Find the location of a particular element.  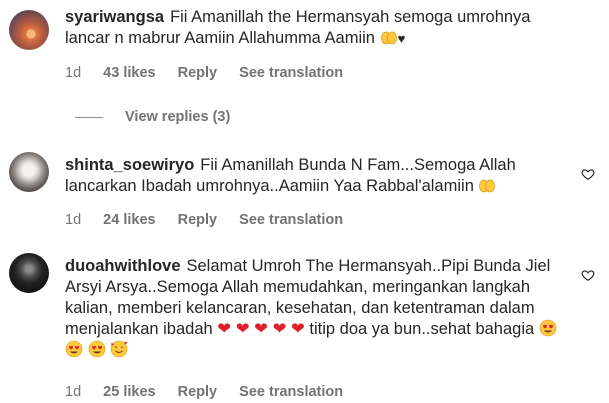

comment-meta: 1d 24 likes Reply See translation is located at coordinates (213, 220).